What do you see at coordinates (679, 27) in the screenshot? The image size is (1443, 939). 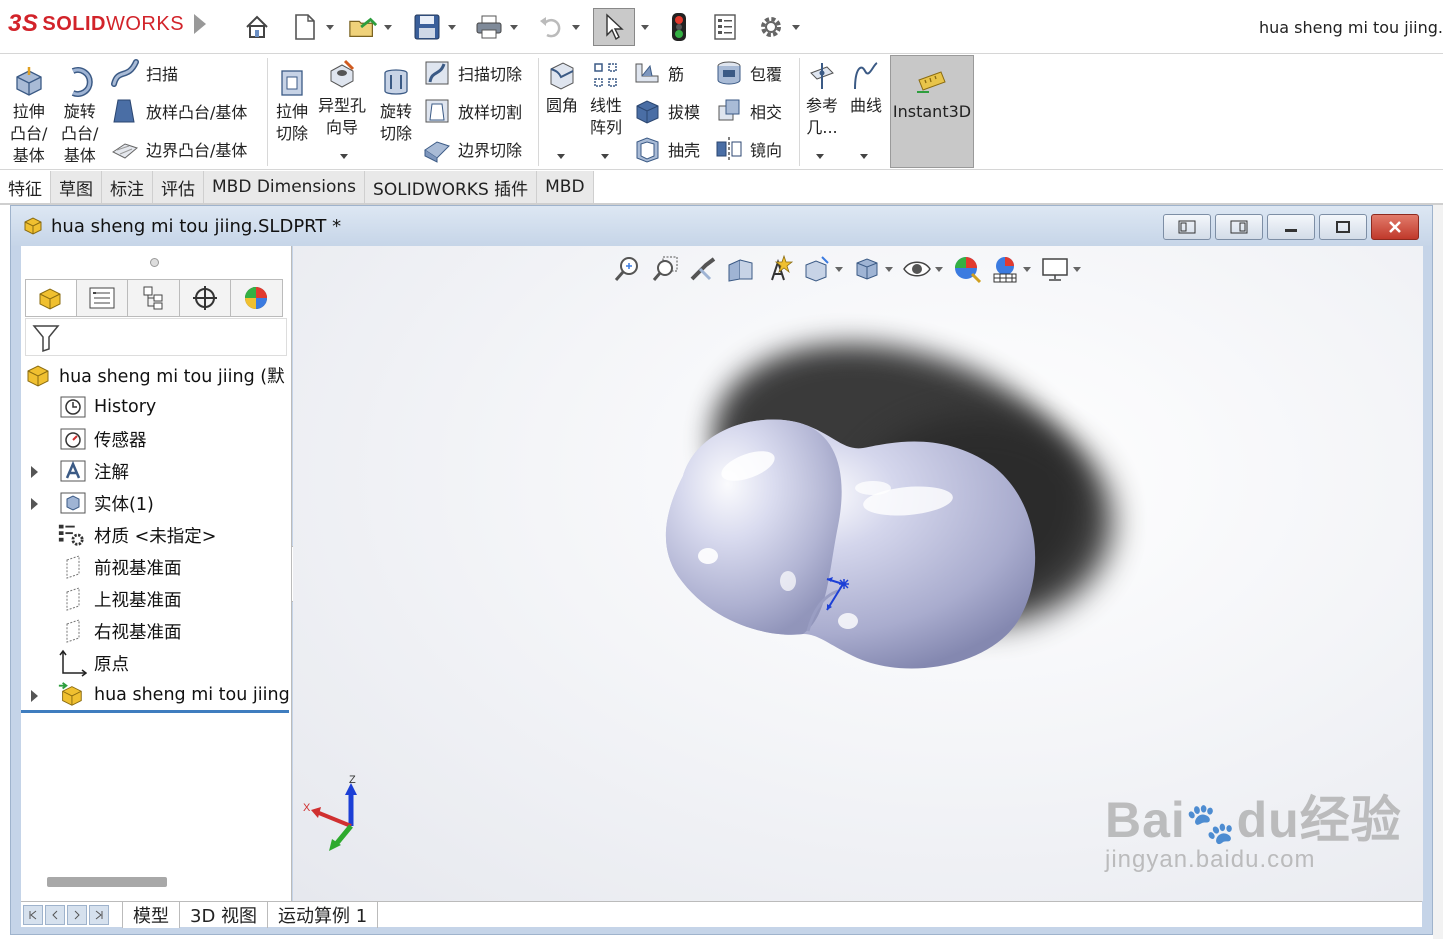 I see `rebuild-button` at bounding box center [679, 27].